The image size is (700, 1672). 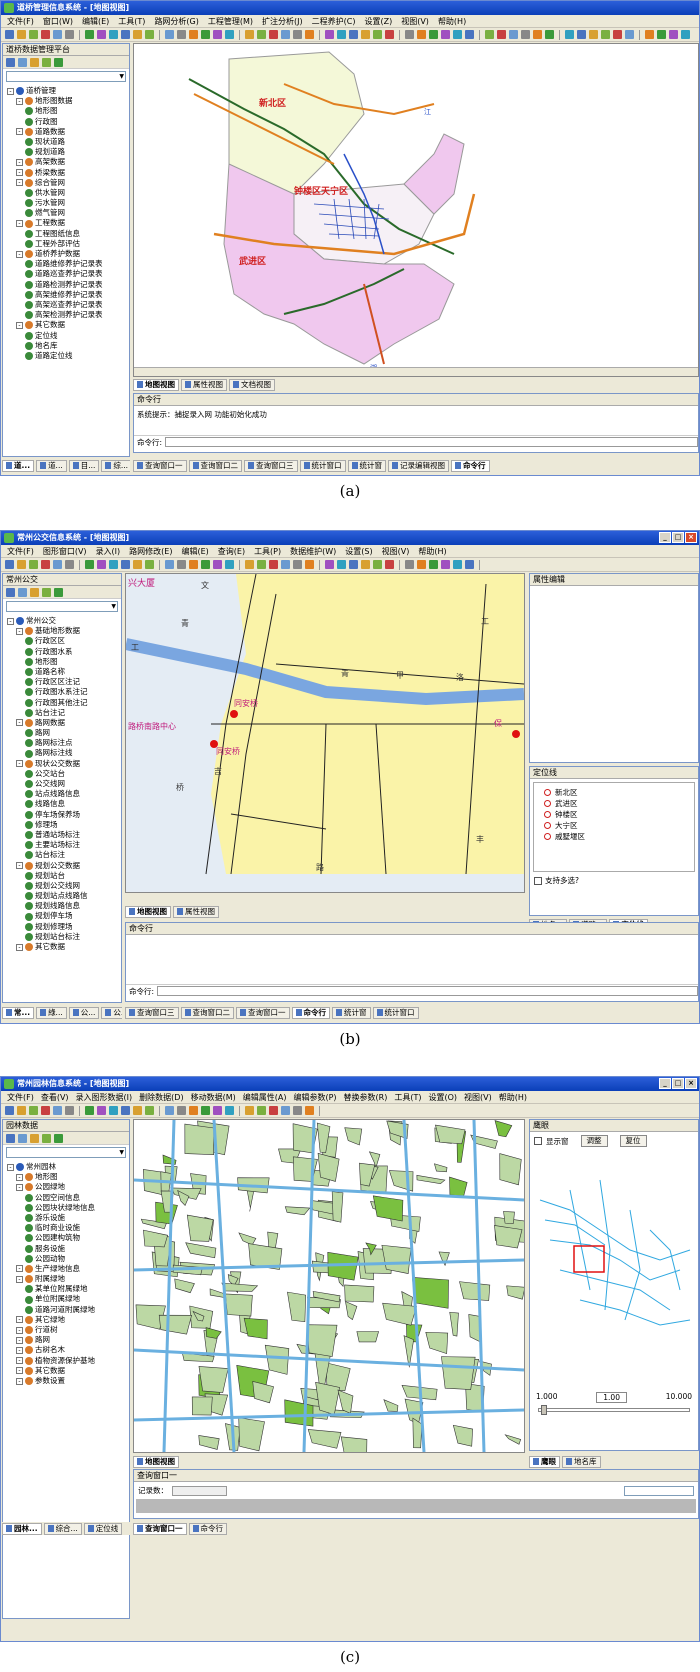 What do you see at coordinates (66, 1371) in the screenshot?
I see `tree-node: - 其它数据` at bounding box center [66, 1371].